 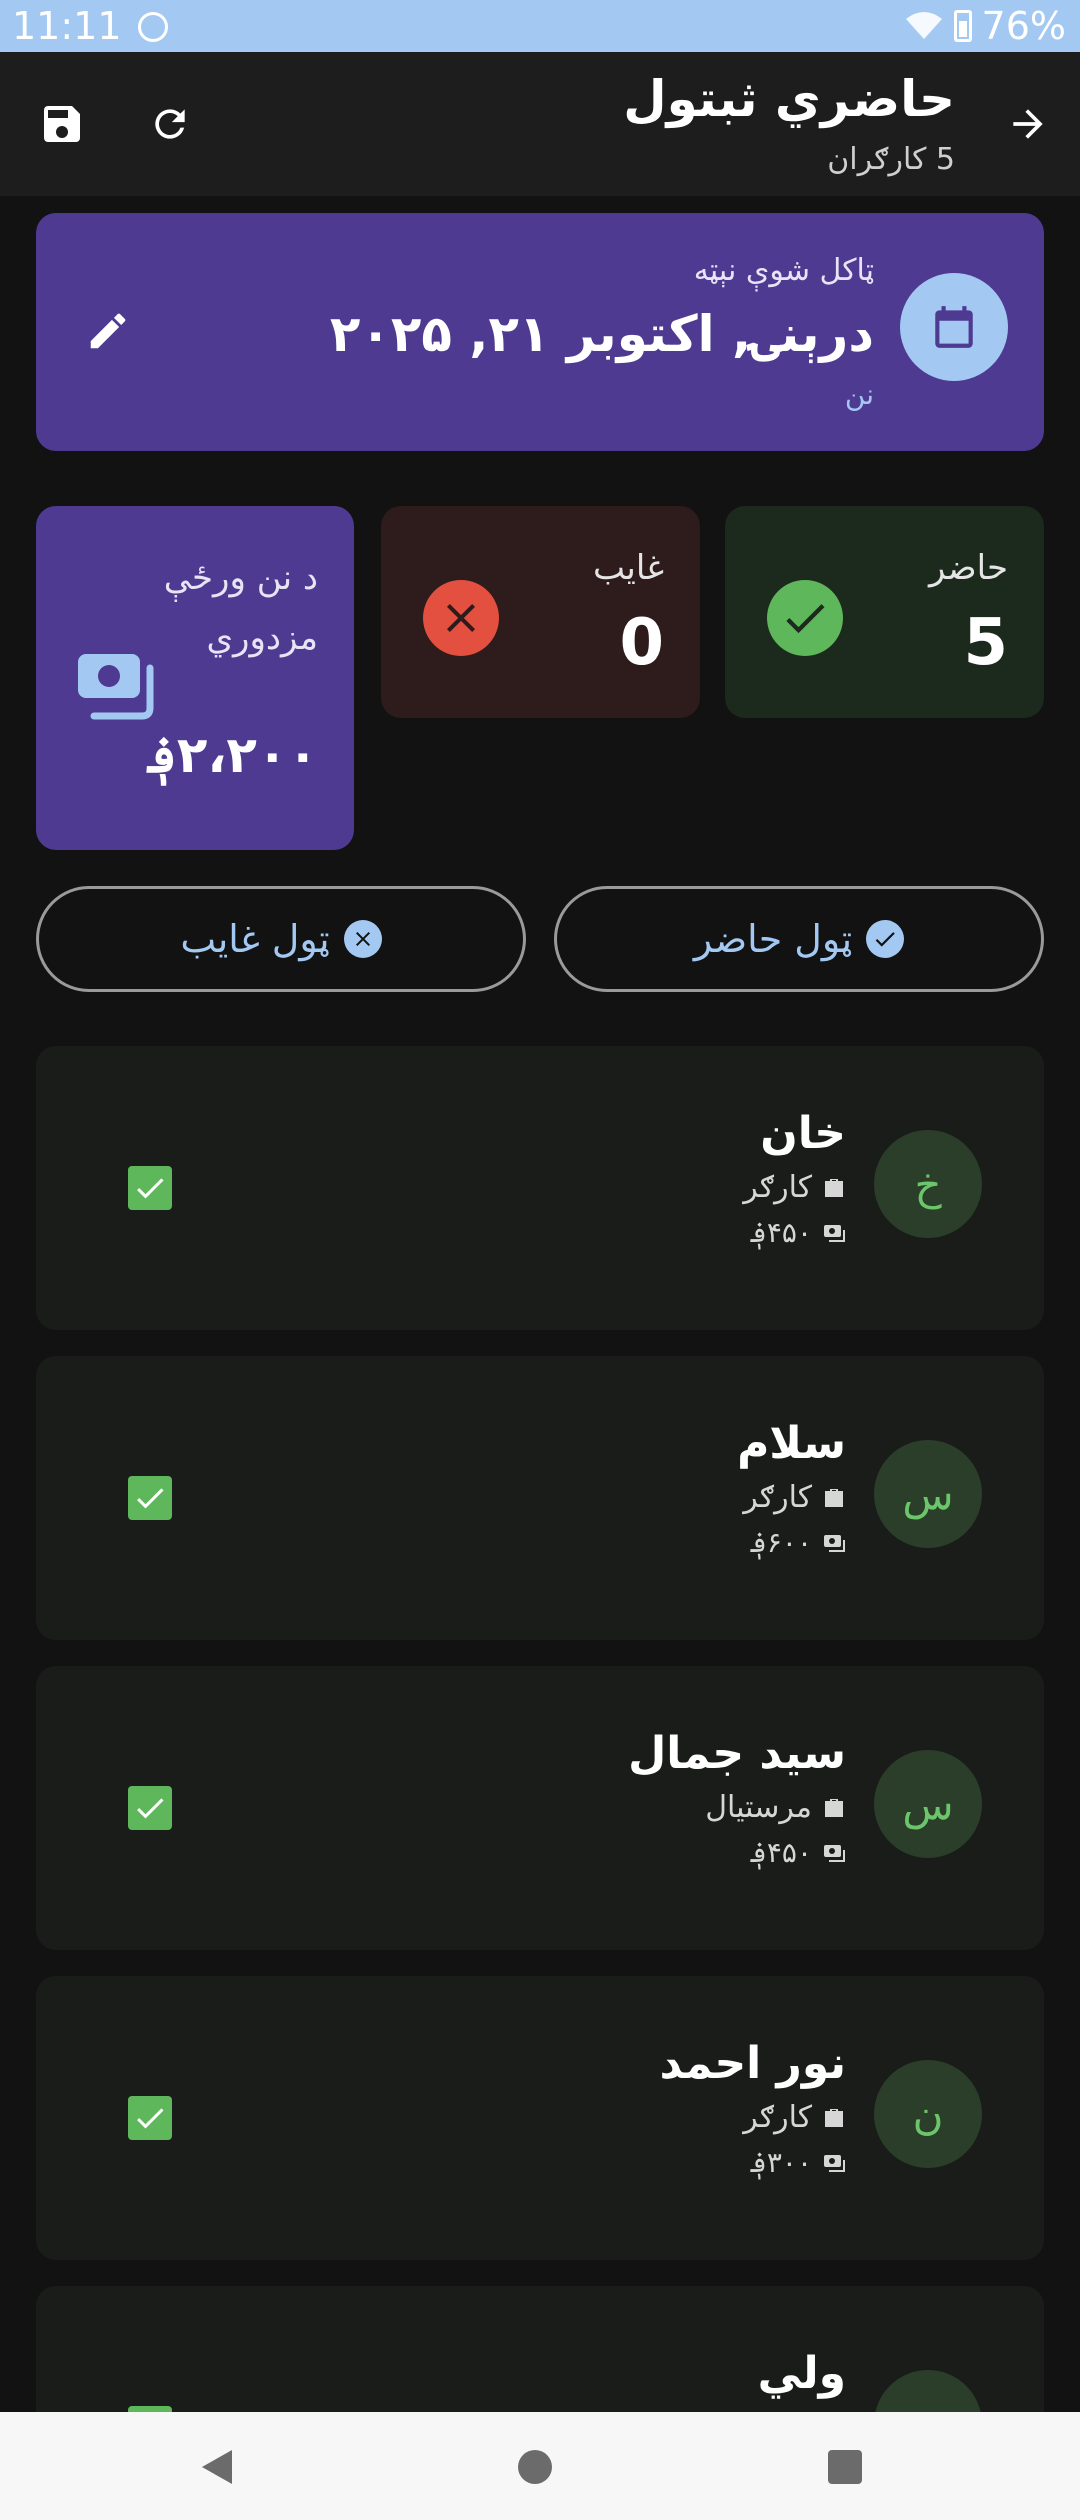 I want to click on mark-all-present-button: ټول حاضر, so click(x=799, y=939).